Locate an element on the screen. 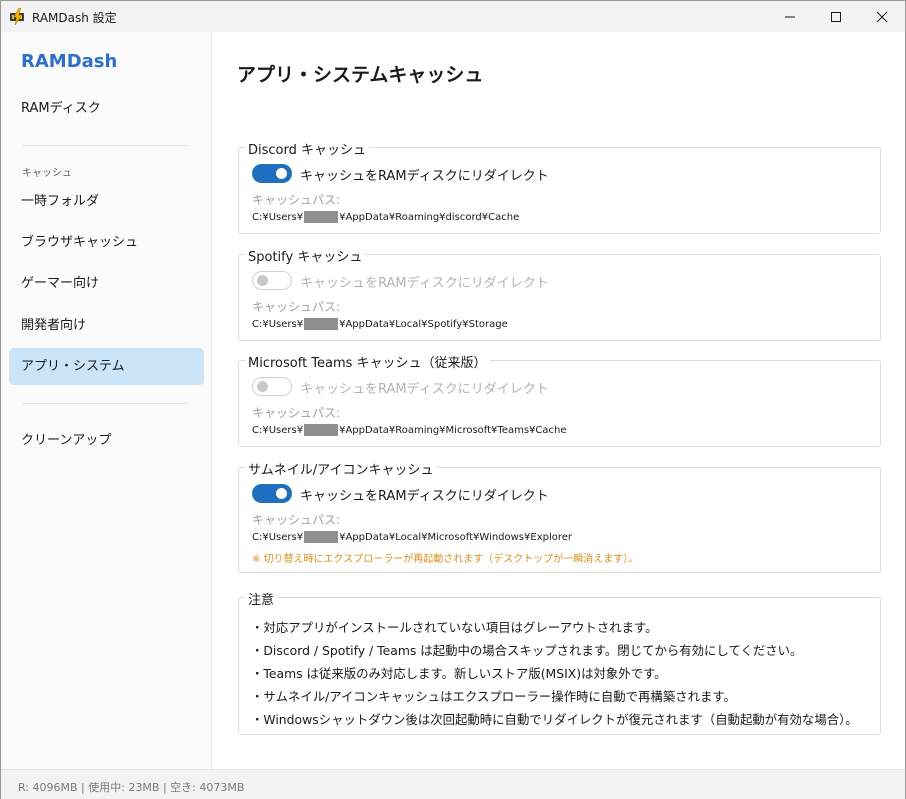 Image resolution: width=906 pixels, height=799 pixels. close-button is located at coordinates (882, 16).